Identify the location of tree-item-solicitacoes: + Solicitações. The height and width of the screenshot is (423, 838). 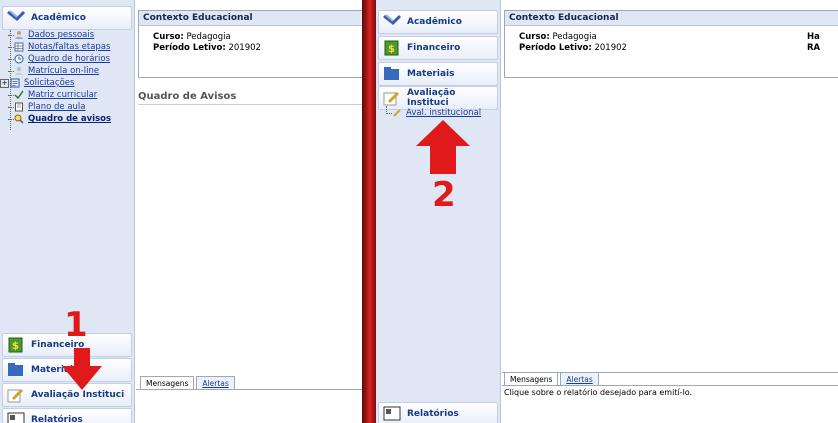
(37, 83).